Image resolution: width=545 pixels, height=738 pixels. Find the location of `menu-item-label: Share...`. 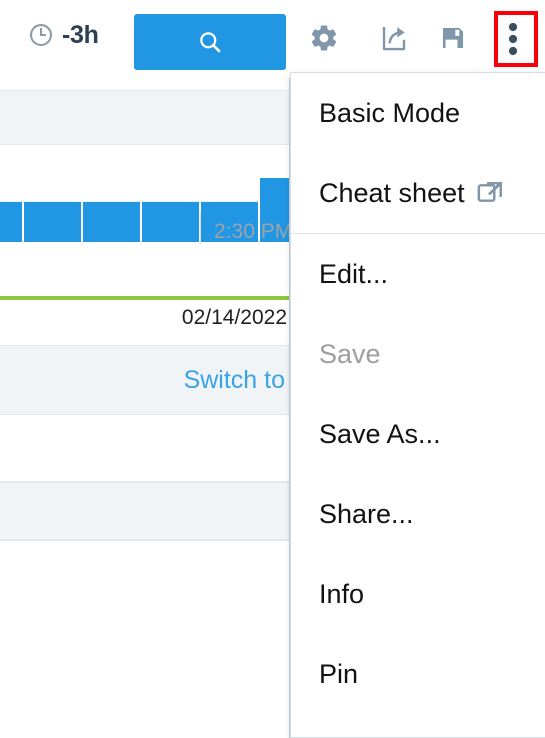

menu-item-label: Share... is located at coordinates (366, 513).